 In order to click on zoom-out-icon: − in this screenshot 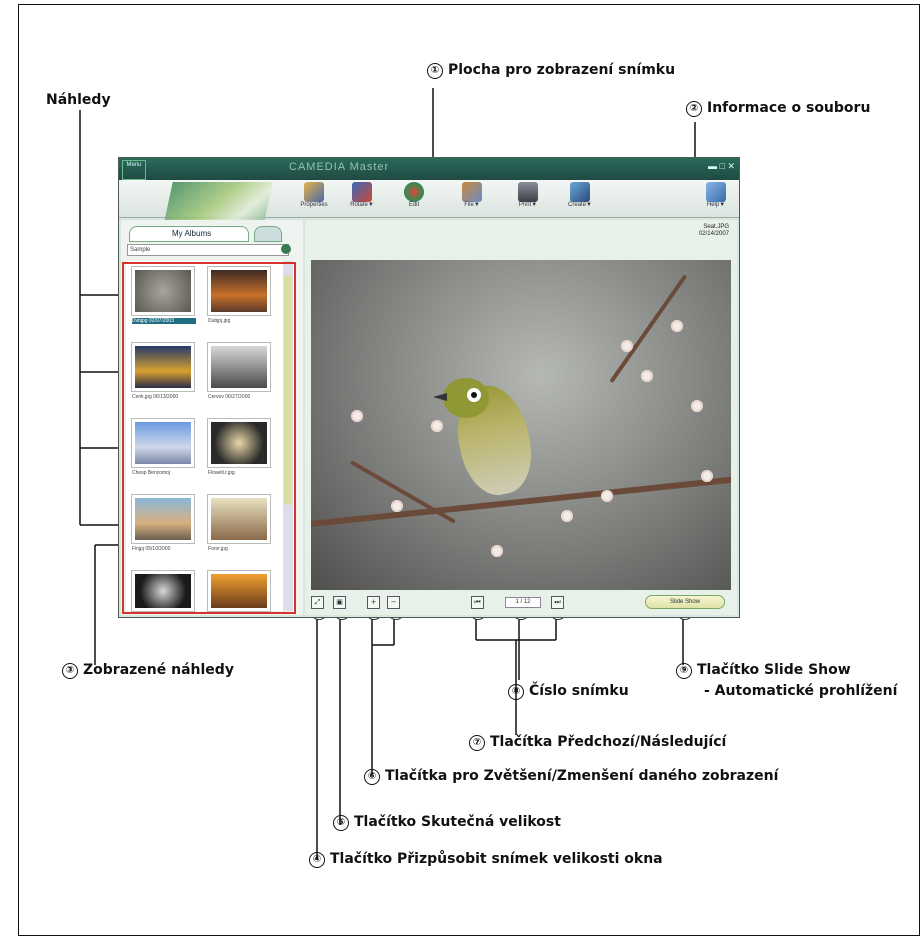, I will do `click(393, 602)`.